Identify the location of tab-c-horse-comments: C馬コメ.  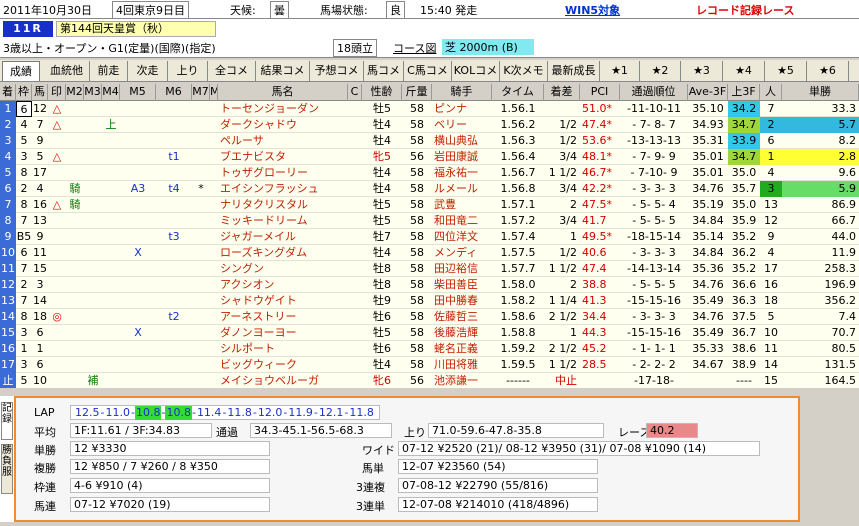
(428, 71).